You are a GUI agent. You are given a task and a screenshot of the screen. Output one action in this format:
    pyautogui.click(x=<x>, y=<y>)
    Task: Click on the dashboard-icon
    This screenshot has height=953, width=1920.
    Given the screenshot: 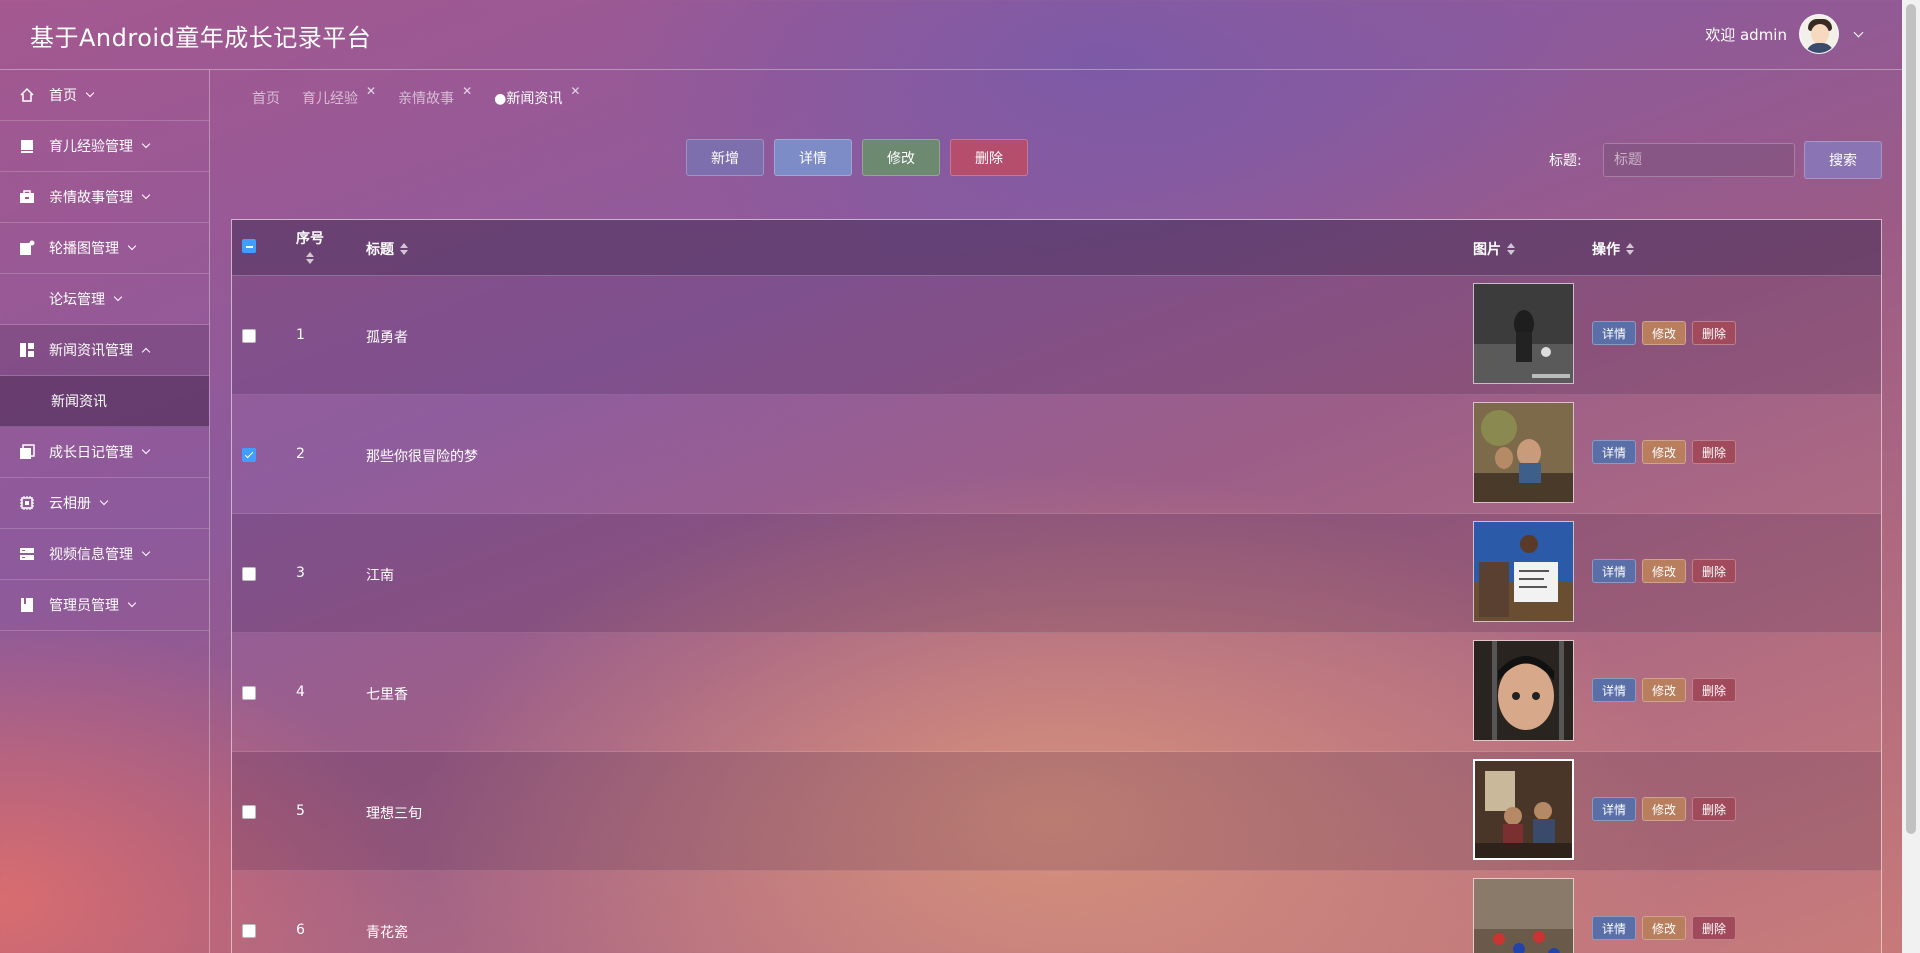 What is the action you would take?
    pyautogui.click(x=27, y=350)
    